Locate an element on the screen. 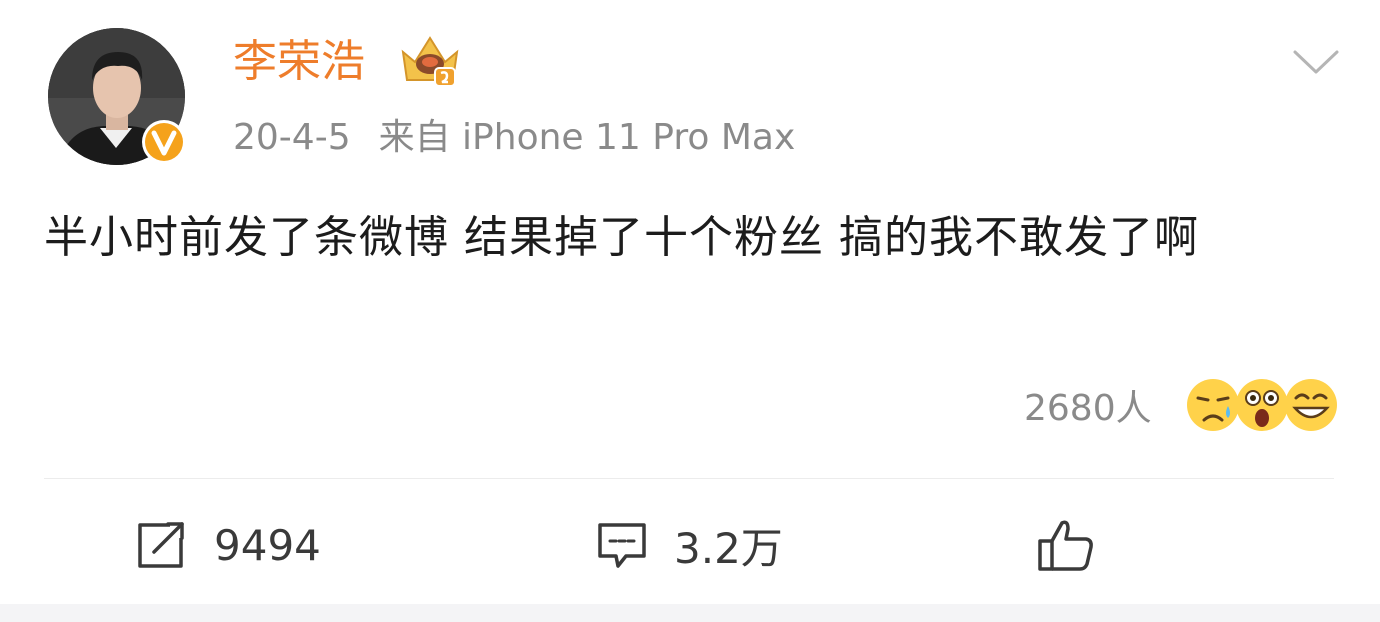  action-bar-divider is located at coordinates (689, 478).